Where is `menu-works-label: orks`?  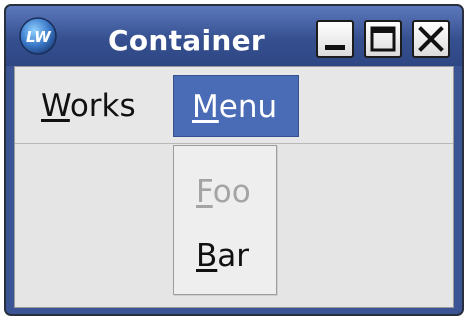
menu-works-label: orks is located at coordinates (102, 106).